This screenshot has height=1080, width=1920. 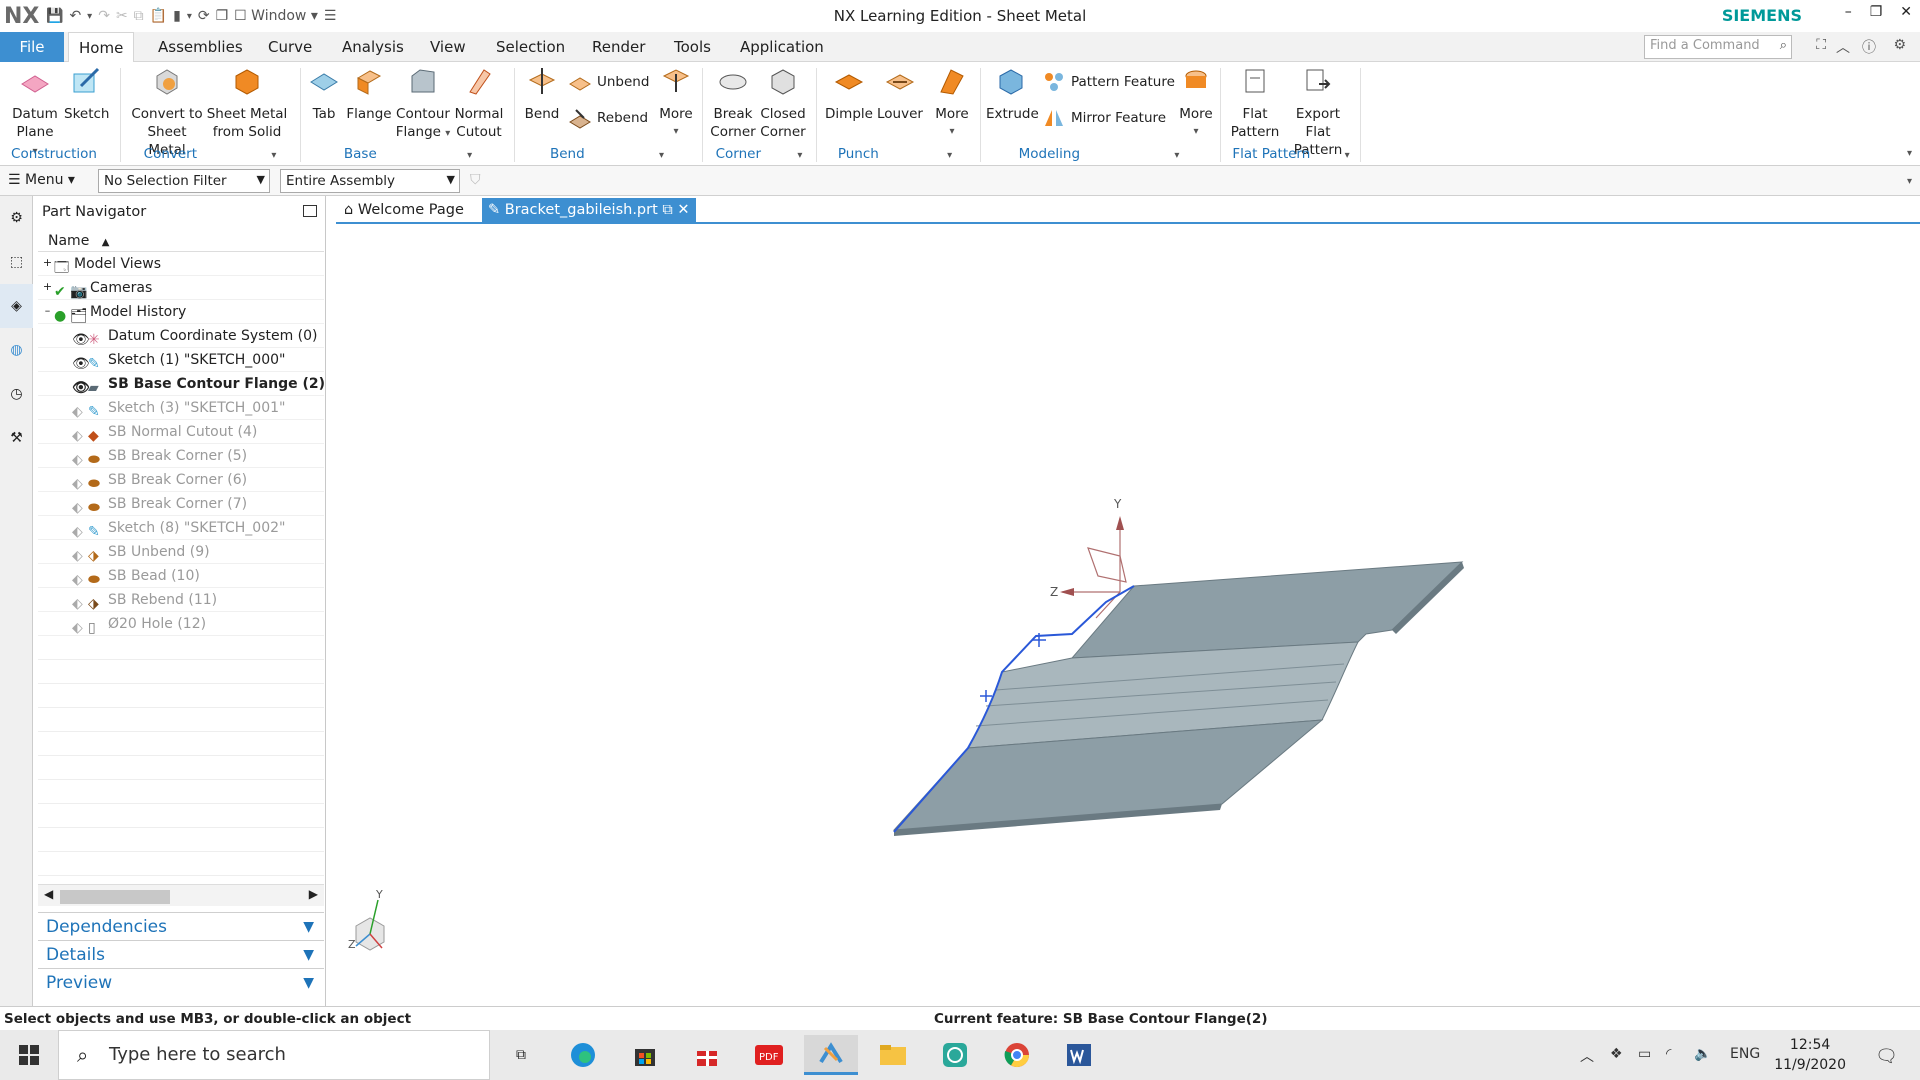 What do you see at coordinates (158, 16) in the screenshot?
I see `paste-icon: 📋` at bounding box center [158, 16].